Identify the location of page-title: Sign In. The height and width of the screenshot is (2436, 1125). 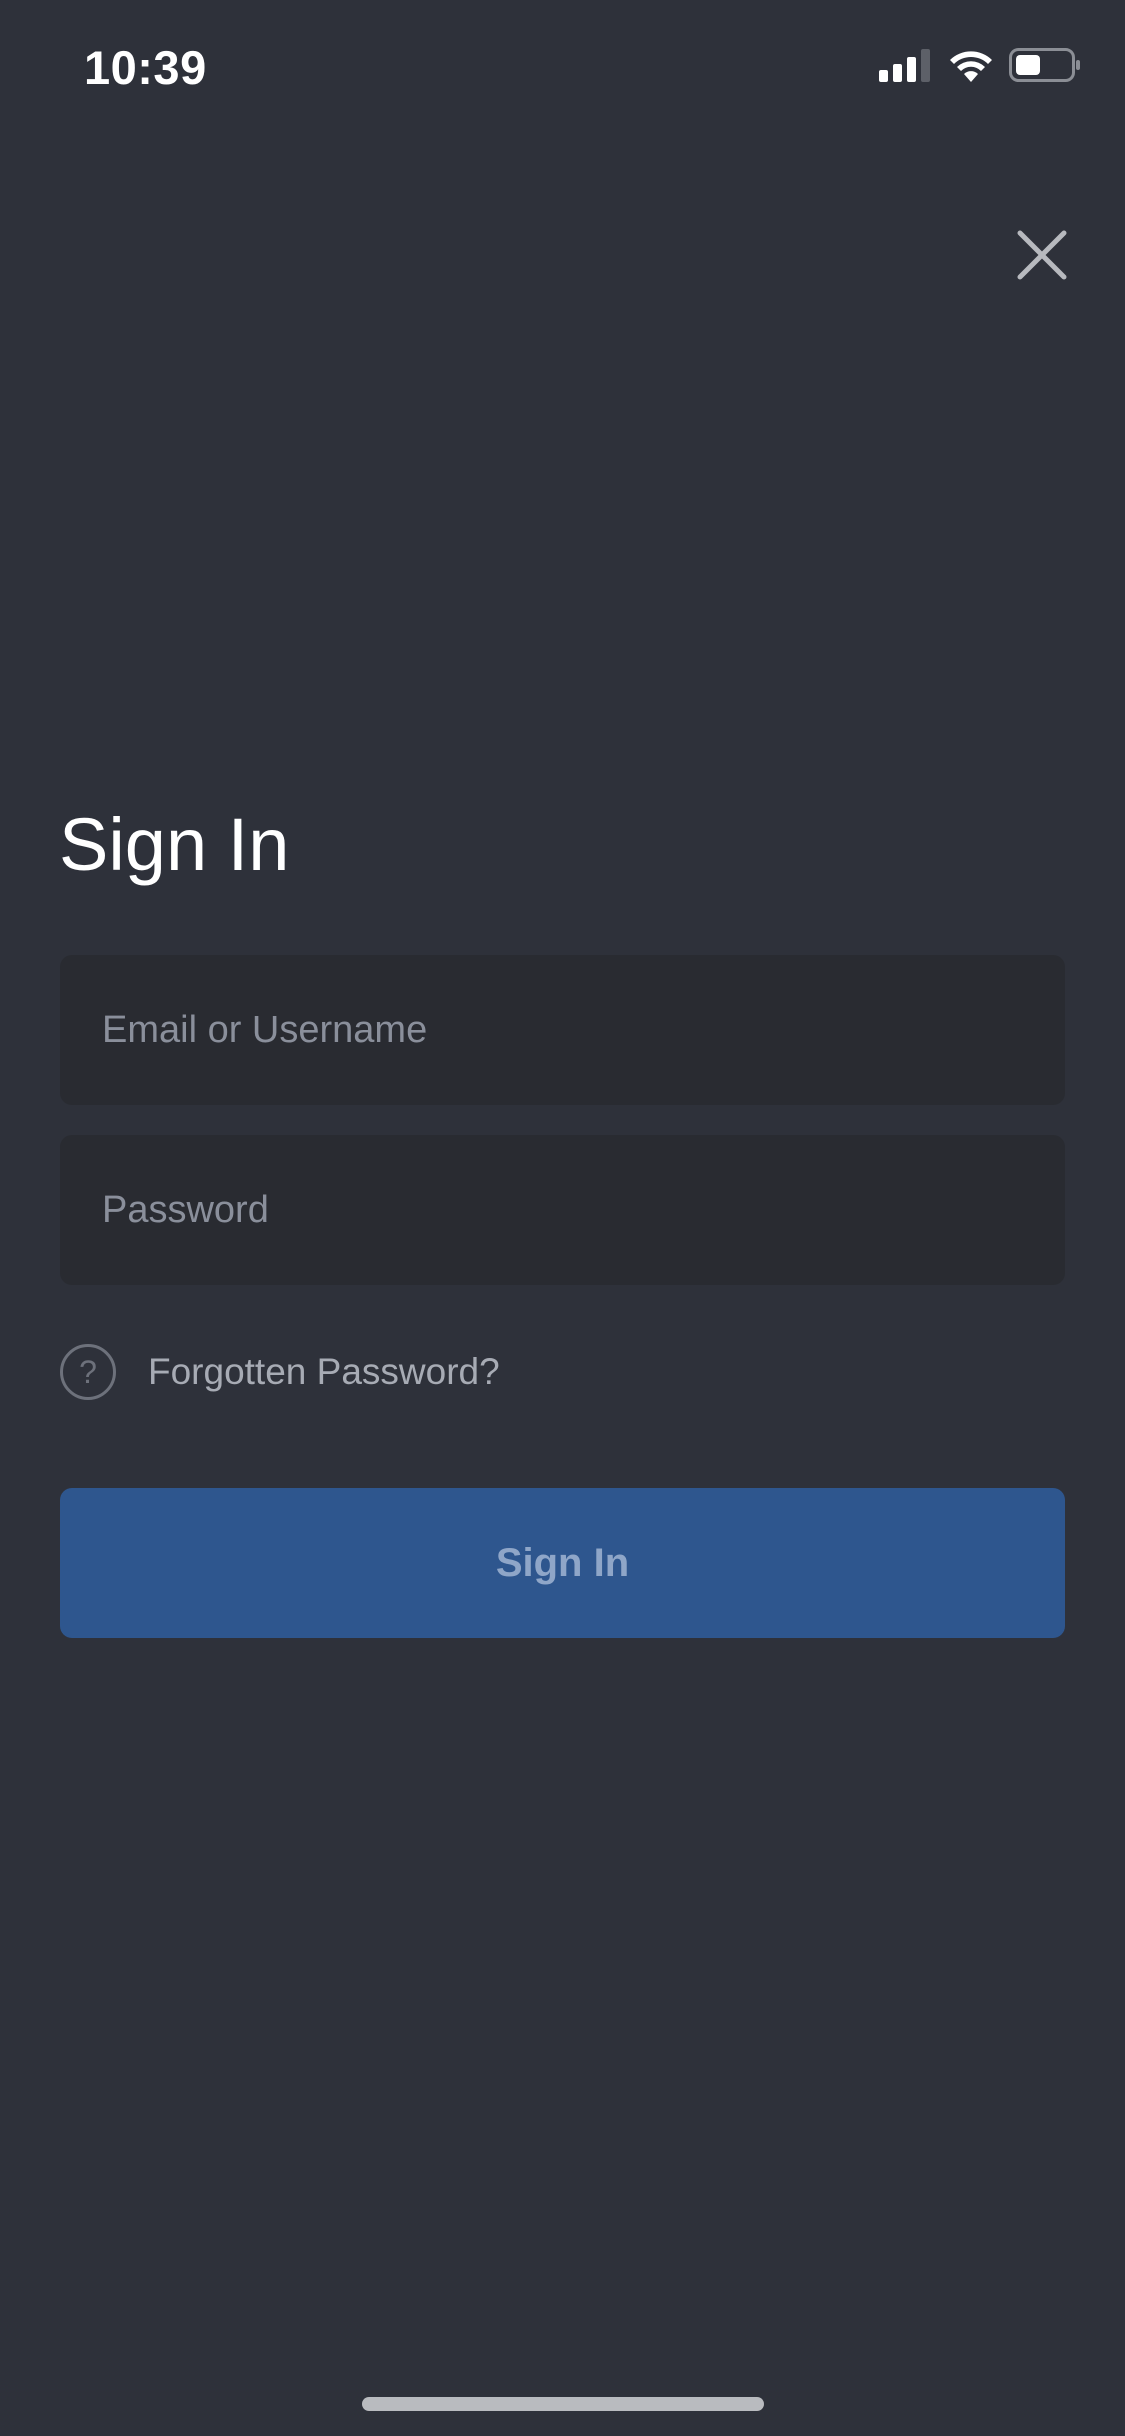
(174, 844).